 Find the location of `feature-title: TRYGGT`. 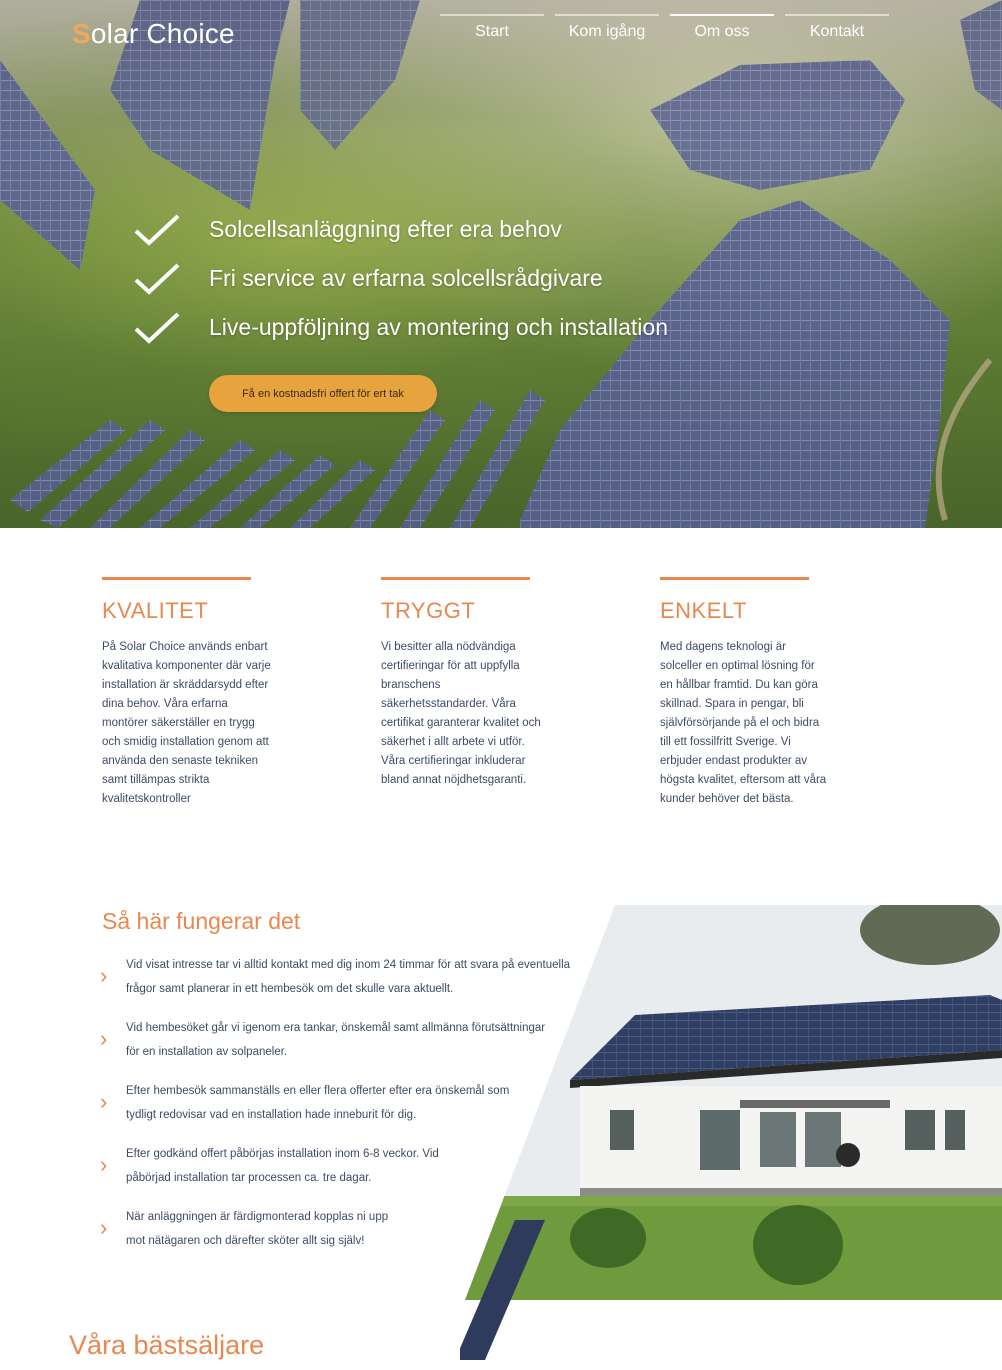

feature-title: TRYGGT is located at coordinates (428, 610).